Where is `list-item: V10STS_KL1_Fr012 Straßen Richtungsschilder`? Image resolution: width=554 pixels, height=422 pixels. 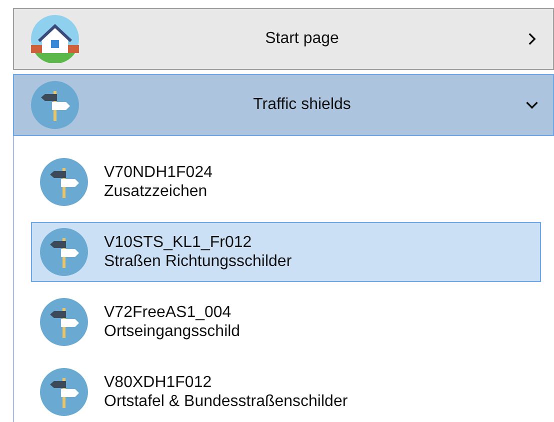 list-item: V10STS_KL1_Fr012 Straßen Richtungsschilder is located at coordinates (286, 252).